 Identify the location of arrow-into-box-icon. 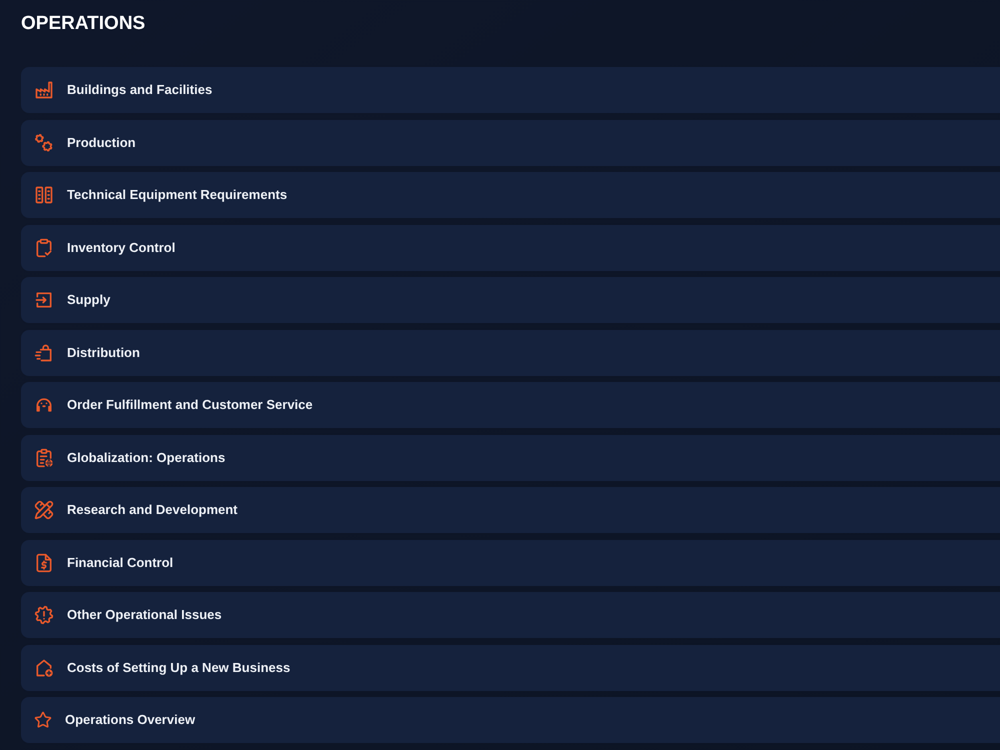
(44, 300).